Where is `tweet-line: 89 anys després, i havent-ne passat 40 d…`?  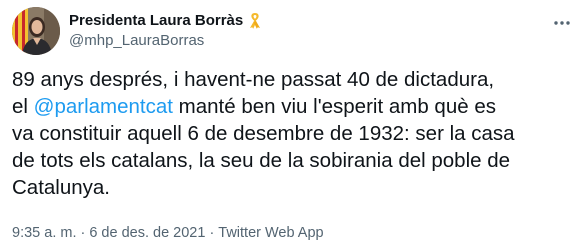
tweet-line: 89 anys després, i havent-ne passat 40 d… is located at coordinates (253, 79).